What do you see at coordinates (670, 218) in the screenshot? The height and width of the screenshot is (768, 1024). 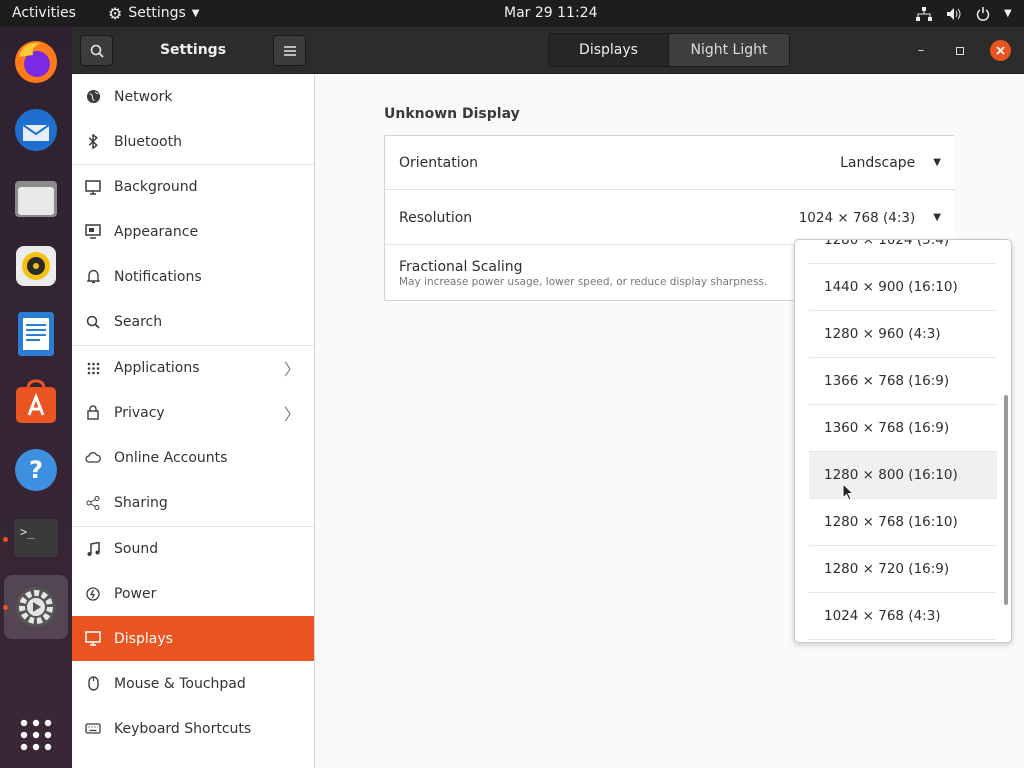 I see `resolution-row: Resolution 1024 × 768 (4:3) ▼` at bounding box center [670, 218].